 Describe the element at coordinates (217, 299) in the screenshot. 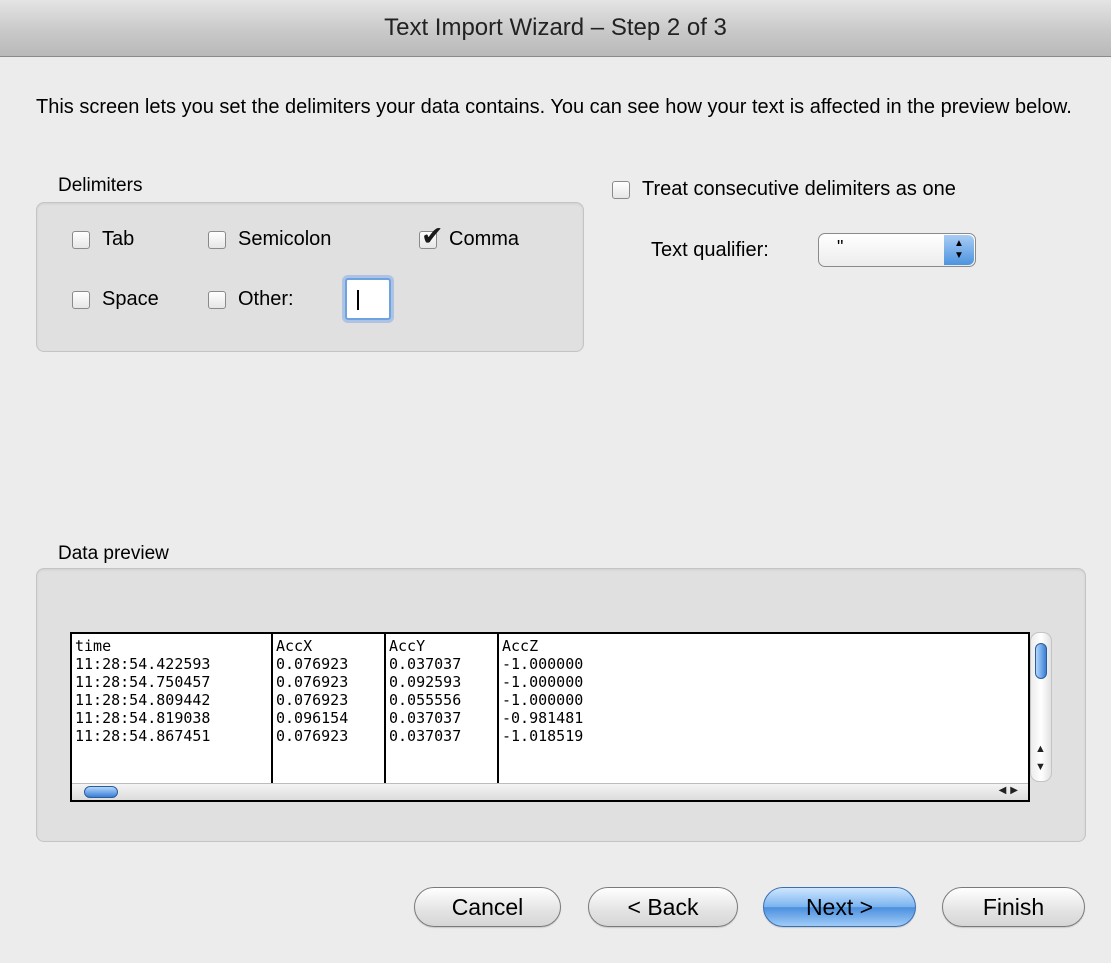

I see `other-checkbox` at that location.